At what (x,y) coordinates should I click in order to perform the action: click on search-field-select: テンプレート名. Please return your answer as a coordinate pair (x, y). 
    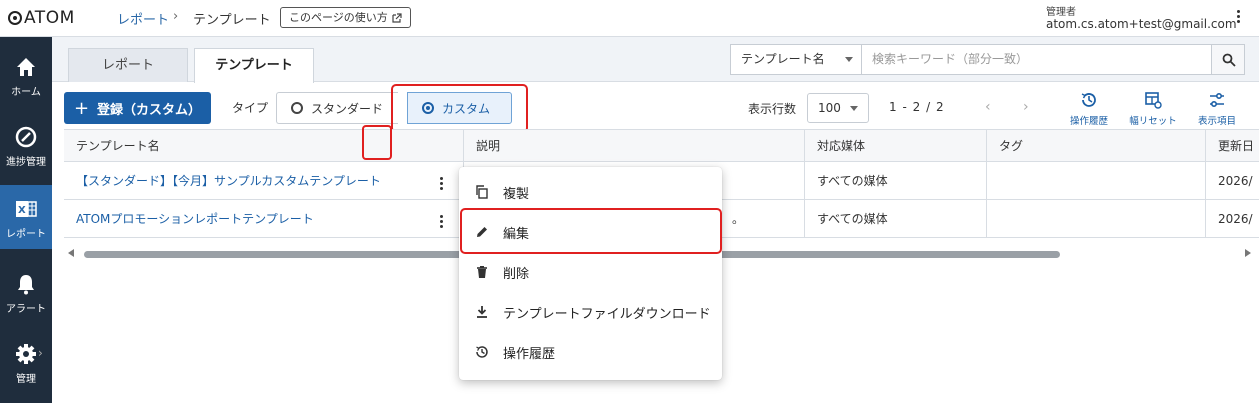
    Looking at the image, I should click on (796, 59).